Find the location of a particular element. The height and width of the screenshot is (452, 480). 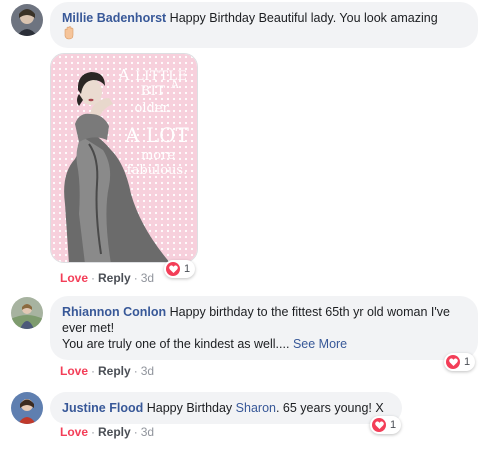

card-text-a-lot: A LOT is located at coordinates (157, 135).